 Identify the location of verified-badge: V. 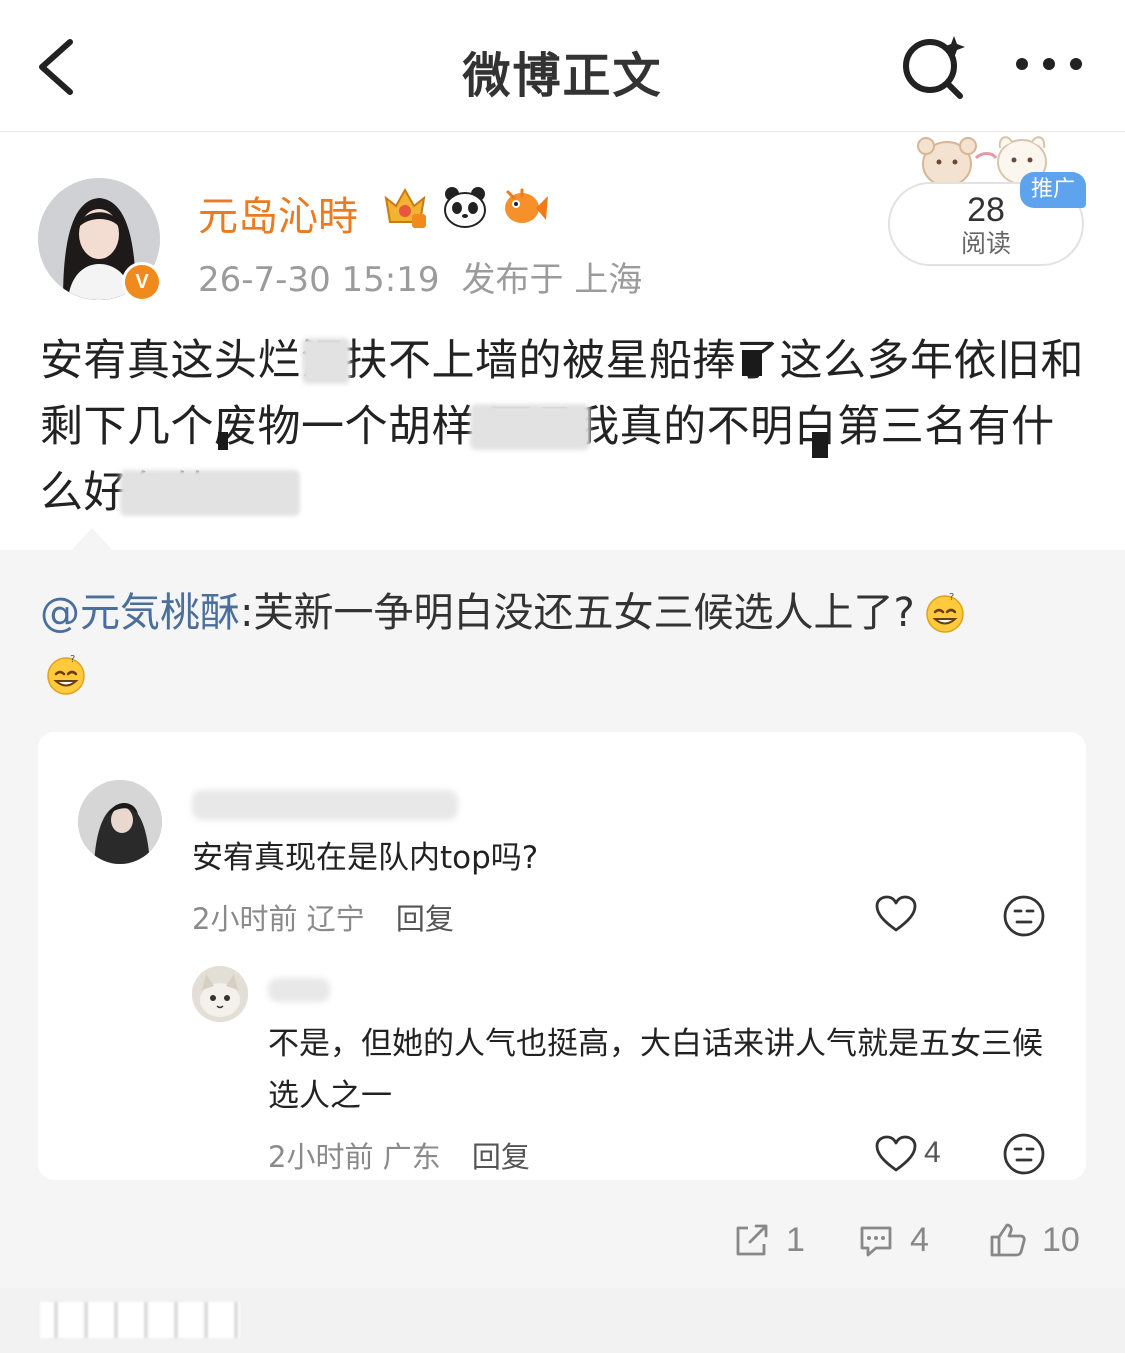
(142, 282).